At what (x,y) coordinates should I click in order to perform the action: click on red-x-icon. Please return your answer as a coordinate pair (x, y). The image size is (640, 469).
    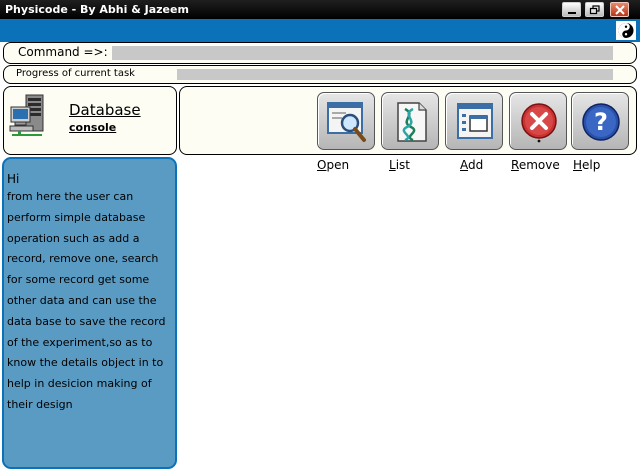
    Looking at the image, I should click on (539, 123).